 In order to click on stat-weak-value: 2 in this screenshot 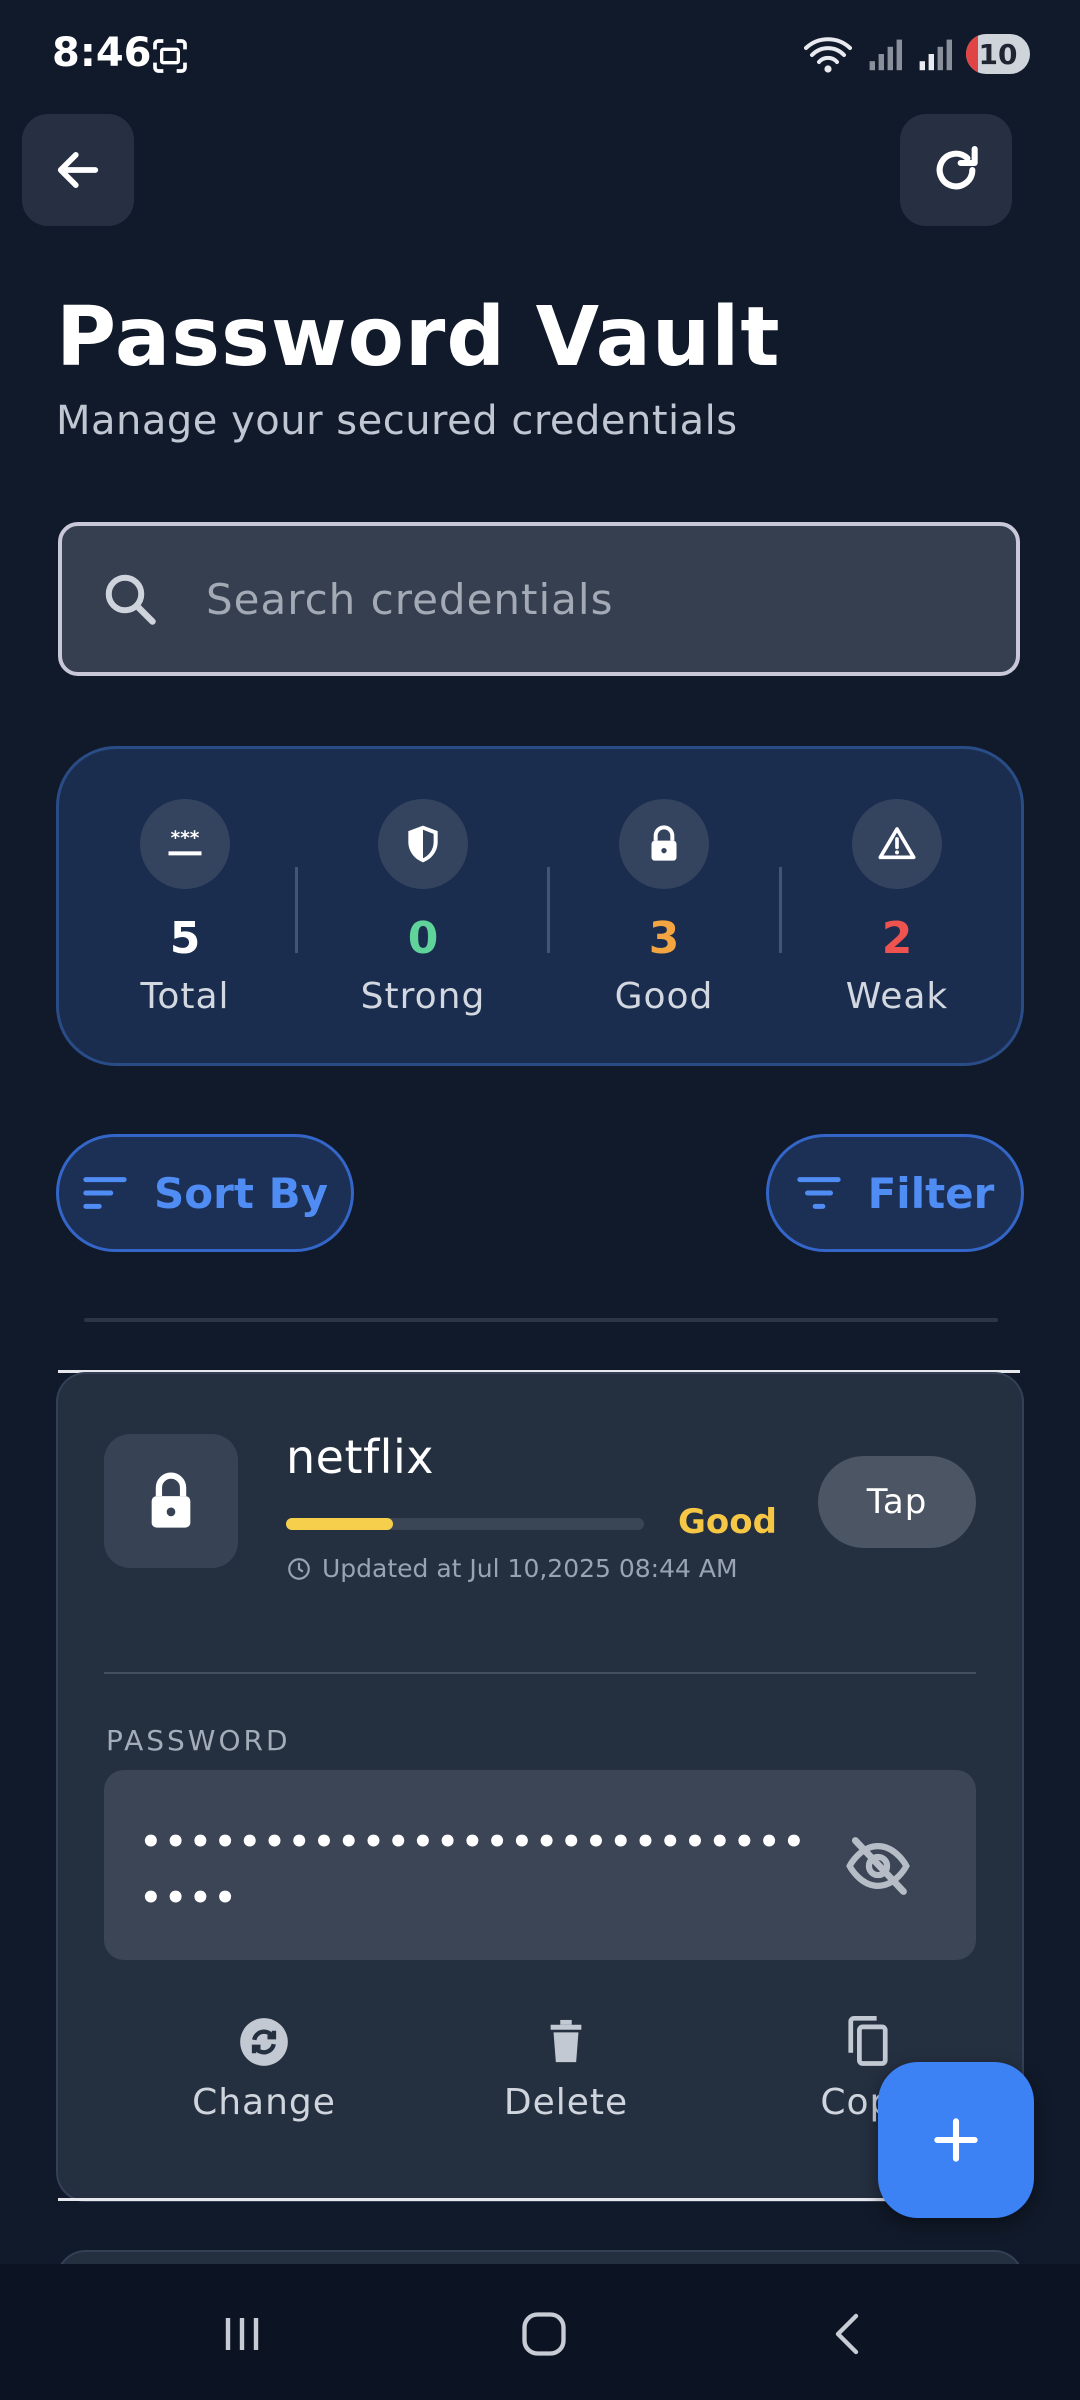, I will do `click(897, 938)`.